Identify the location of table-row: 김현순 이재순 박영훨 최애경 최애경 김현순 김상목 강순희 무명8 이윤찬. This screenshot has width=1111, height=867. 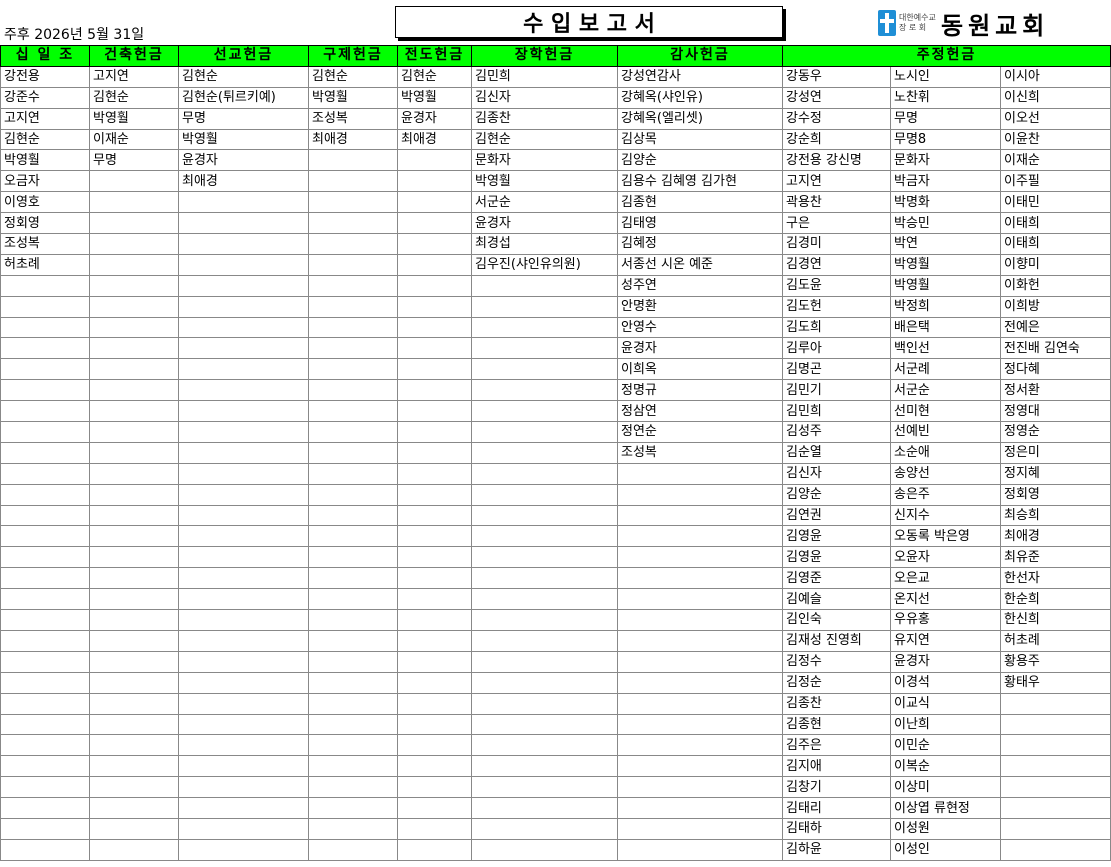
(555, 139).